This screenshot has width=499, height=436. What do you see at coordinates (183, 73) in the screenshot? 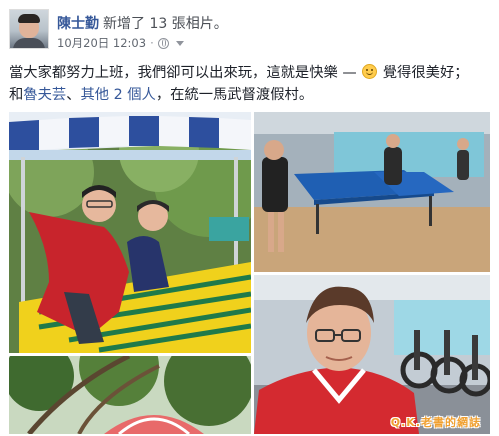
I see `post-text-line1a: 當大家都努力上班，我們卻可以出來玩，這就是快樂 —` at bounding box center [183, 73].